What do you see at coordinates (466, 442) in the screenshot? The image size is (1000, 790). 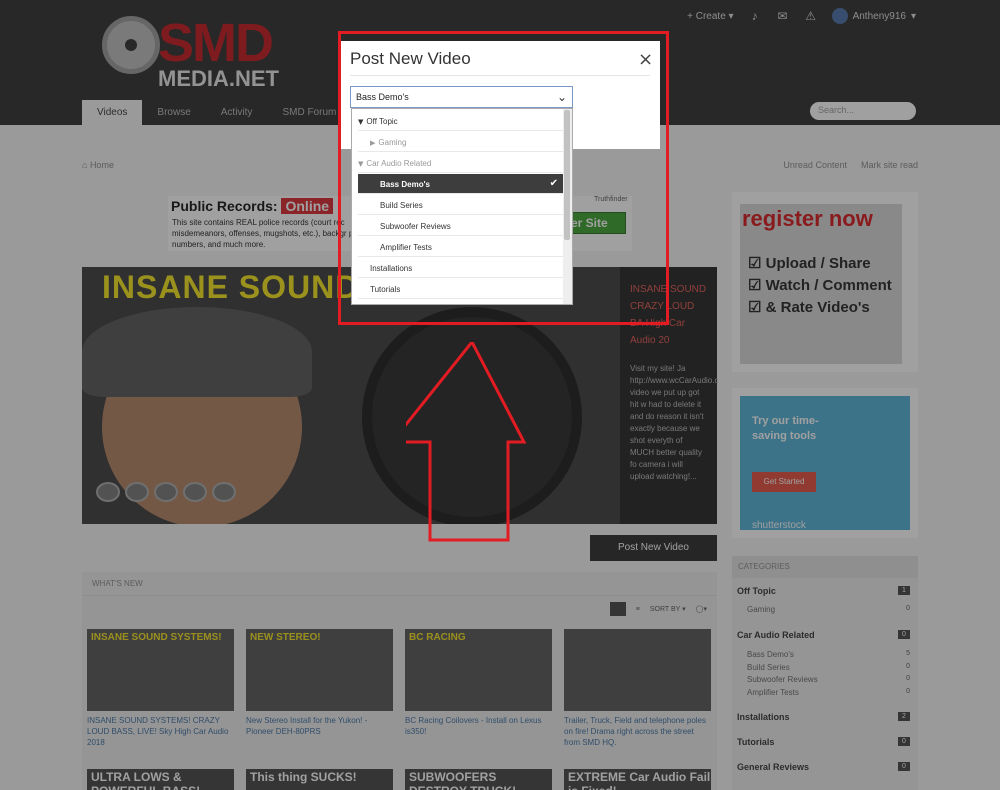 I see `up-arrow-annotation` at bounding box center [466, 442].